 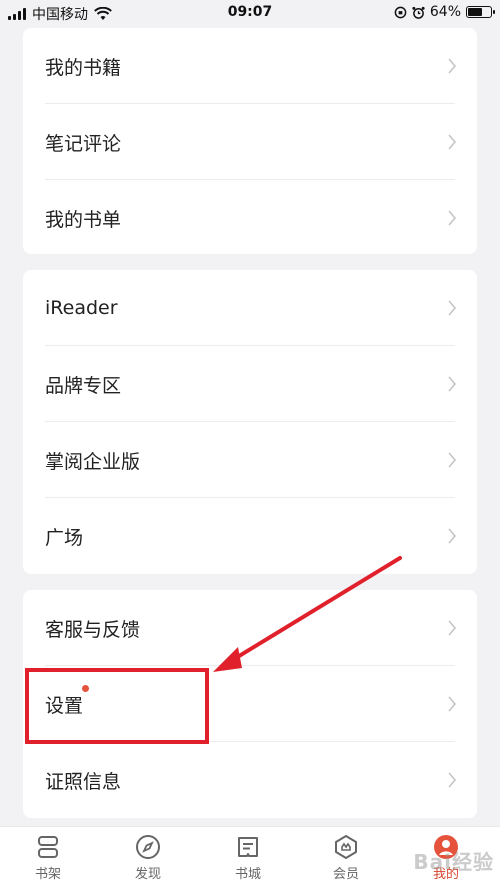 I want to click on menu-item-my-books: 我的书籍, so click(x=250, y=66).